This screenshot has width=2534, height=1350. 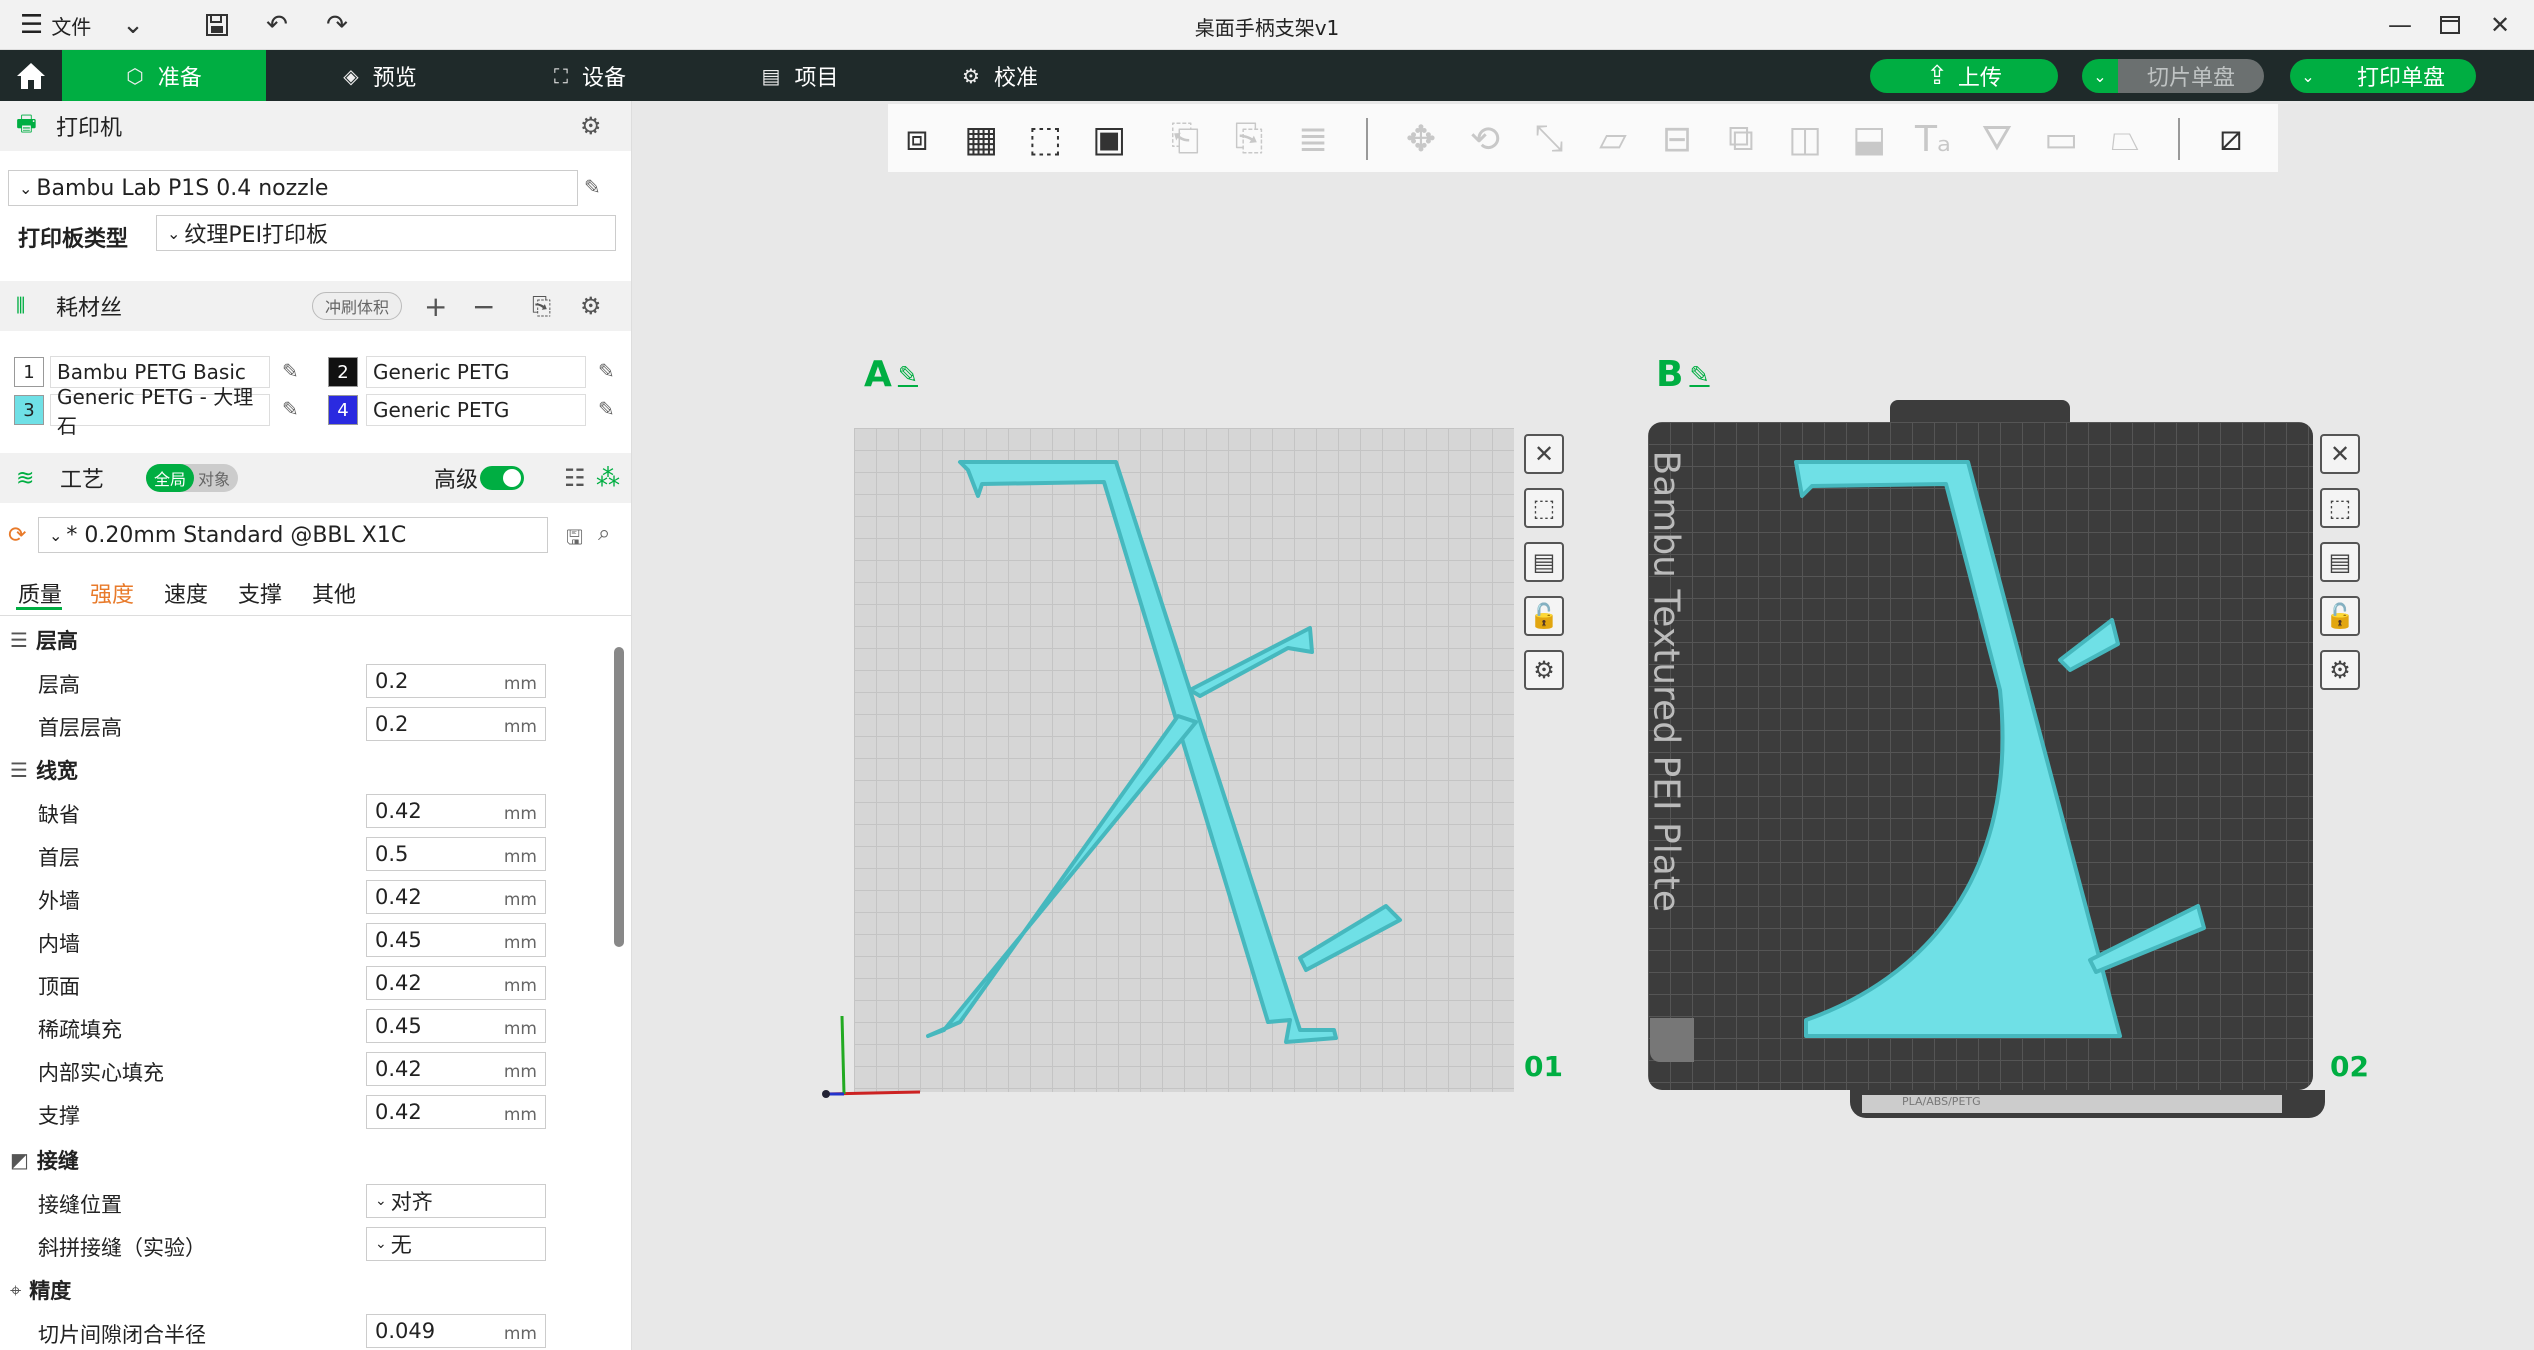 I want to click on arrange-plate-icon: ▤, so click(x=2340, y=562).